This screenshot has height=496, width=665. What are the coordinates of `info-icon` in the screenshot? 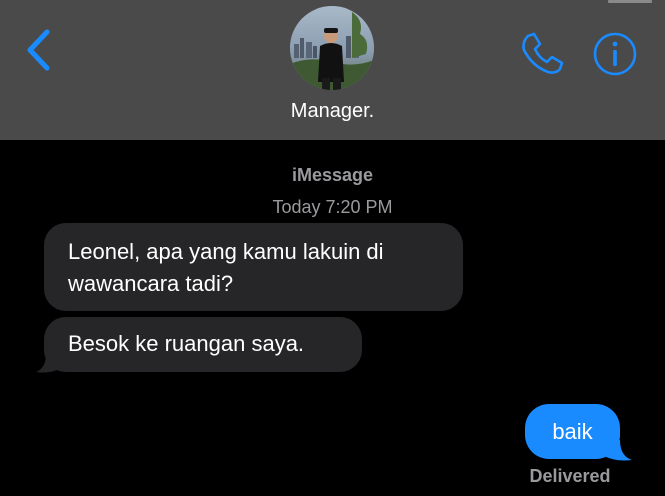 It's located at (615, 54).